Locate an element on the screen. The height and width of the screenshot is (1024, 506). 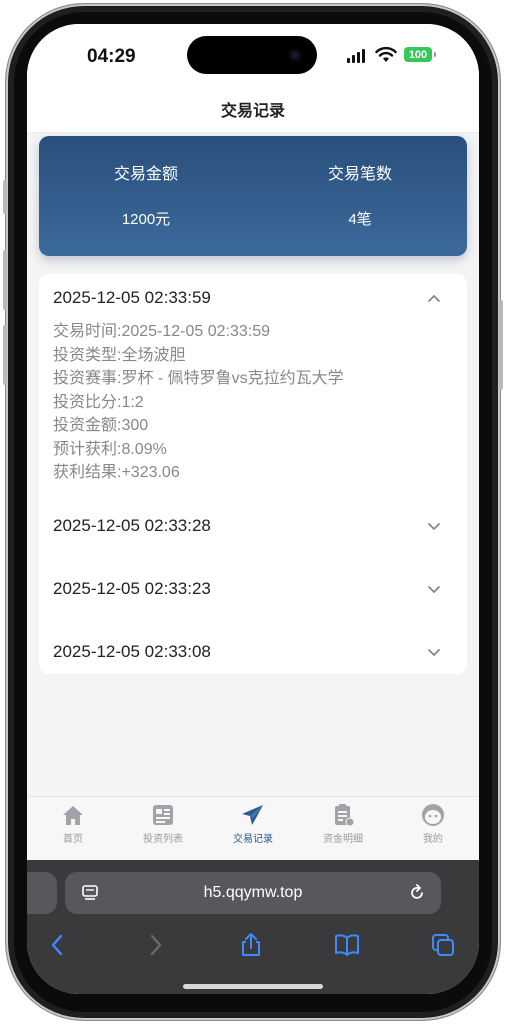
tab-fund-details: 资金明细 is located at coordinates (343, 824).